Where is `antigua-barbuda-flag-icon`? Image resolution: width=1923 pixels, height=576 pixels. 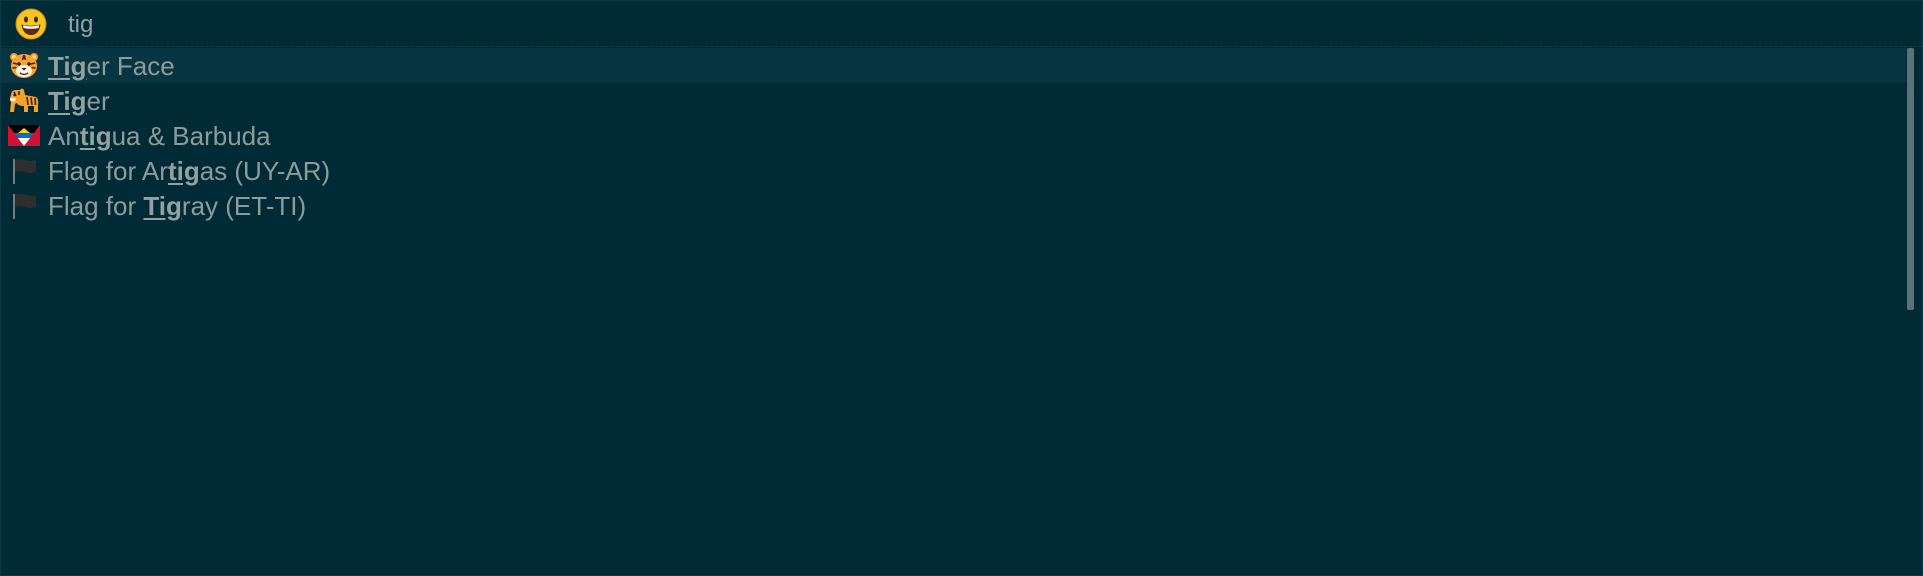 antigua-barbuda-flag-icon is located at coordinates (24, 135).